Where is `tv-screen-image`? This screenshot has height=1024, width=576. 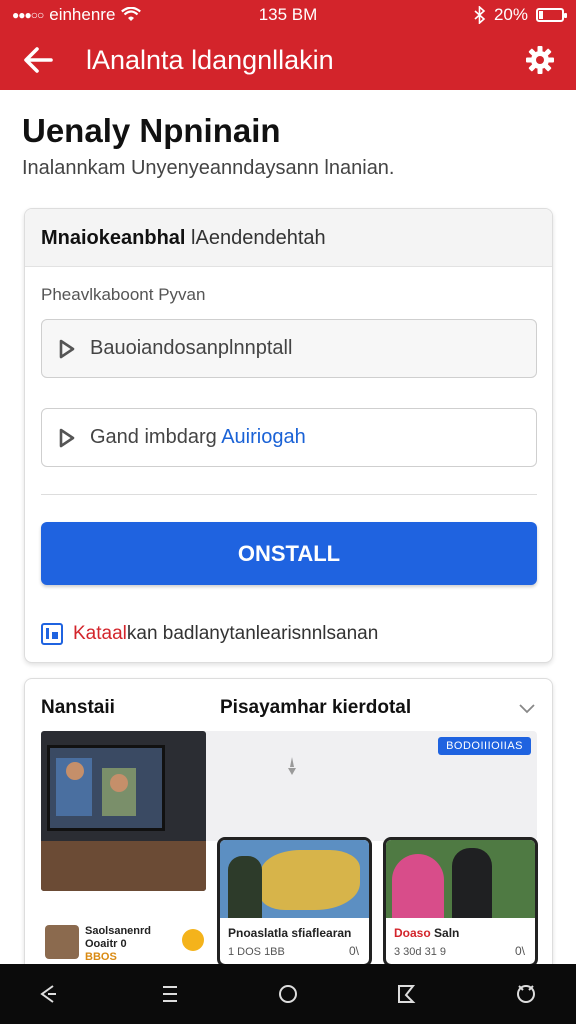 tv-screen-image is located at coordinates (106, 788).